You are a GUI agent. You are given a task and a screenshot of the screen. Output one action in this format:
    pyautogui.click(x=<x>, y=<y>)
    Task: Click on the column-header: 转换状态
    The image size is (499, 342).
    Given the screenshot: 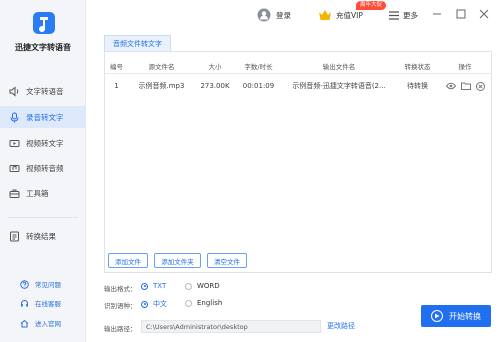 What is the action you would take?
    pyautogui.click(x=417, y=66)
    